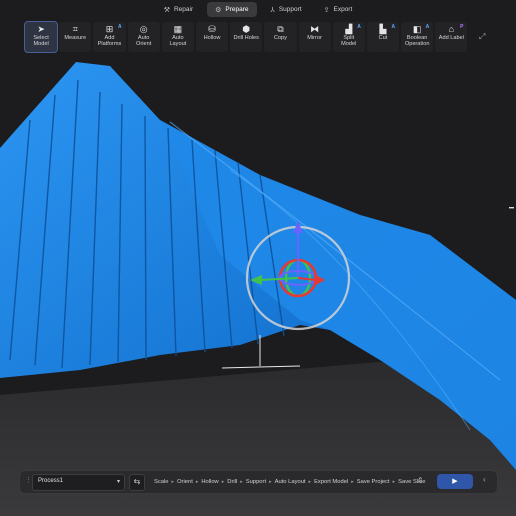 Image resolution: width=516 pixels, height=516 pixels. Describe the element at coordinates (28, 480) in the screenshot. I see `drag-handle-icon: ⋮` at that location.